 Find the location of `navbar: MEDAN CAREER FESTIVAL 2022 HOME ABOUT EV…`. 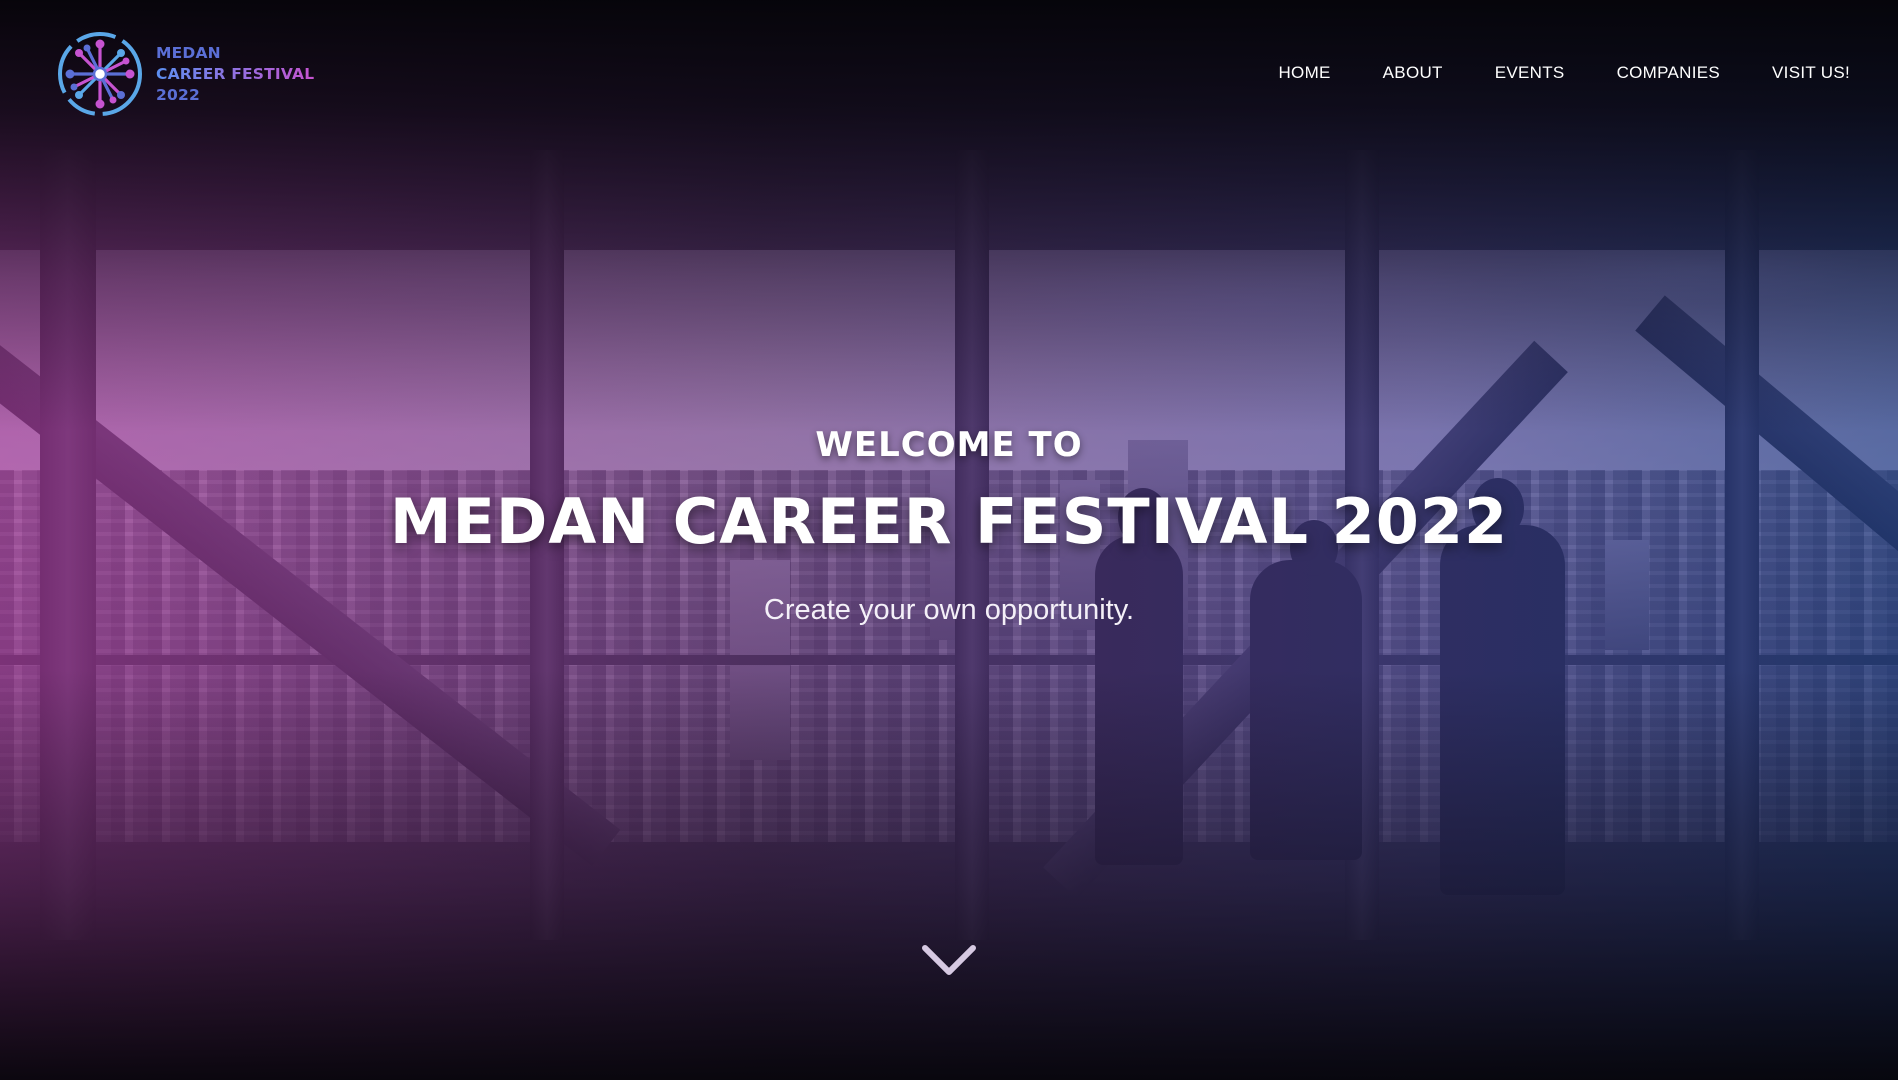

navbar: MEDAN CAREER FESTIVAL 2022 HOME ABOUT EV… is located at coordinates (949, 75).